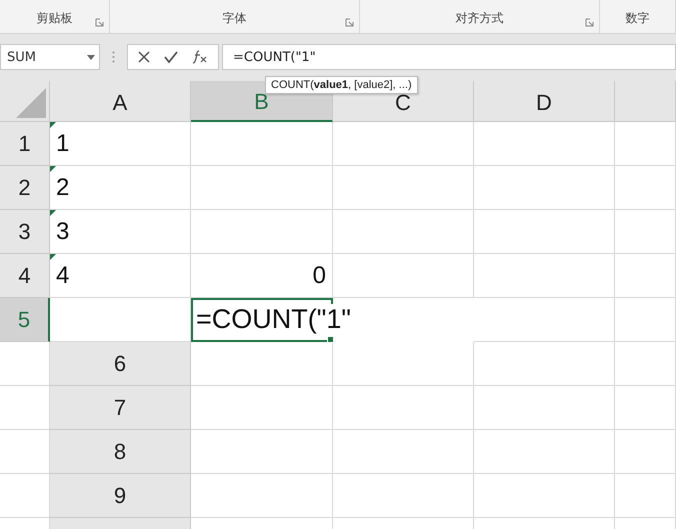 The width and height of the screenshot is (676, 529). I want to click on ribbon-group-label: 对齐方式, so click(480, 18).